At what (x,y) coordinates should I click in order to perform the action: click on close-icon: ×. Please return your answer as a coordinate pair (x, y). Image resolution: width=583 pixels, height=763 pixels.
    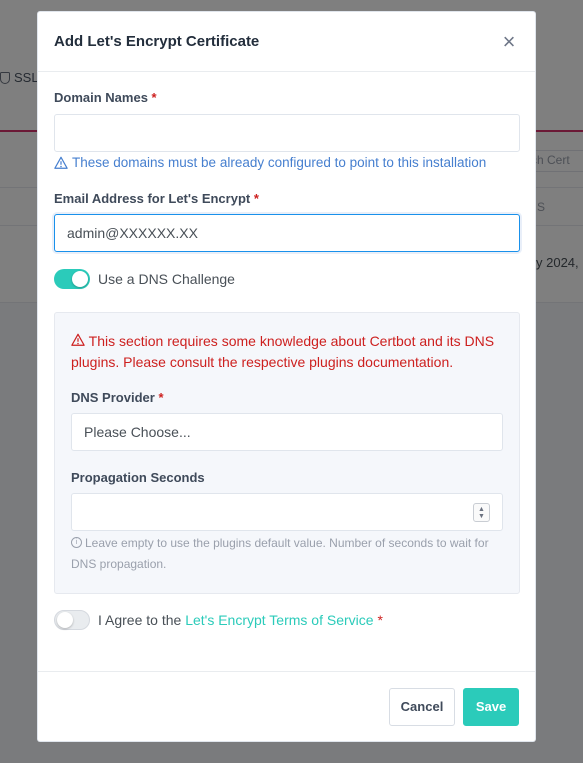
    Looking at the image, I should click on (509, 41).